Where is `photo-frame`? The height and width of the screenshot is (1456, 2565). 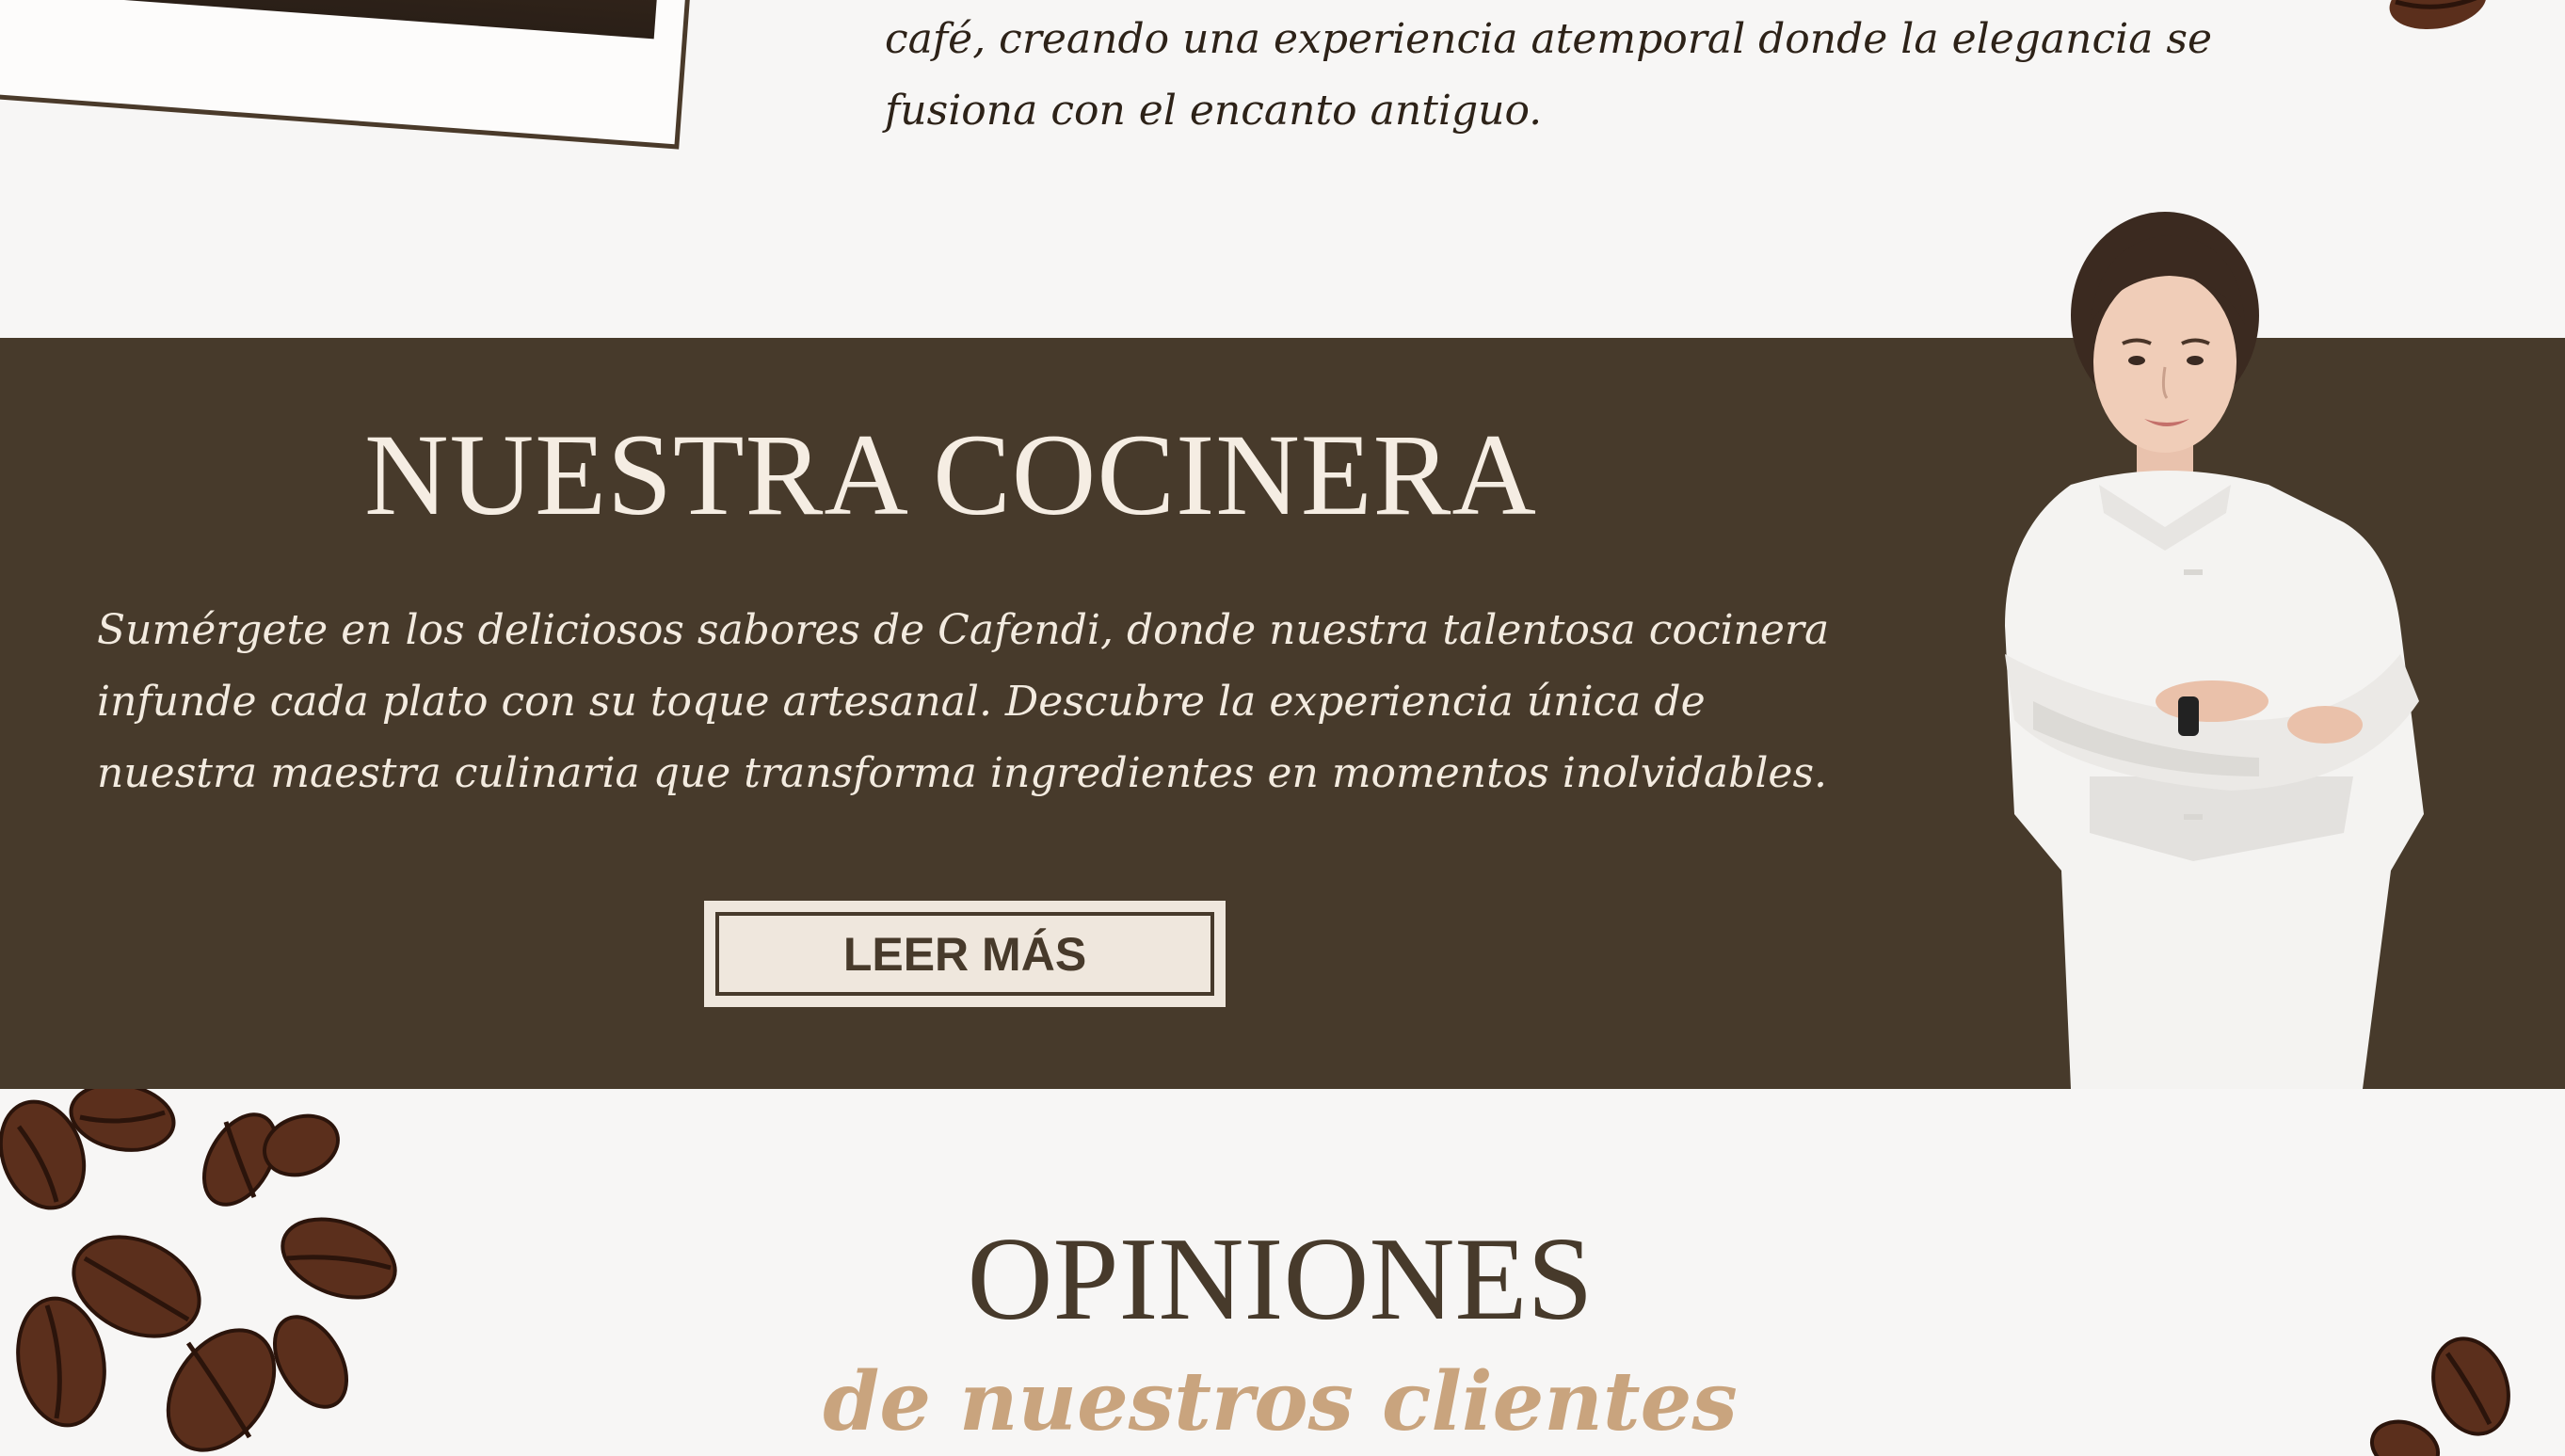 photo-frame is located at coordinates (357, 82).